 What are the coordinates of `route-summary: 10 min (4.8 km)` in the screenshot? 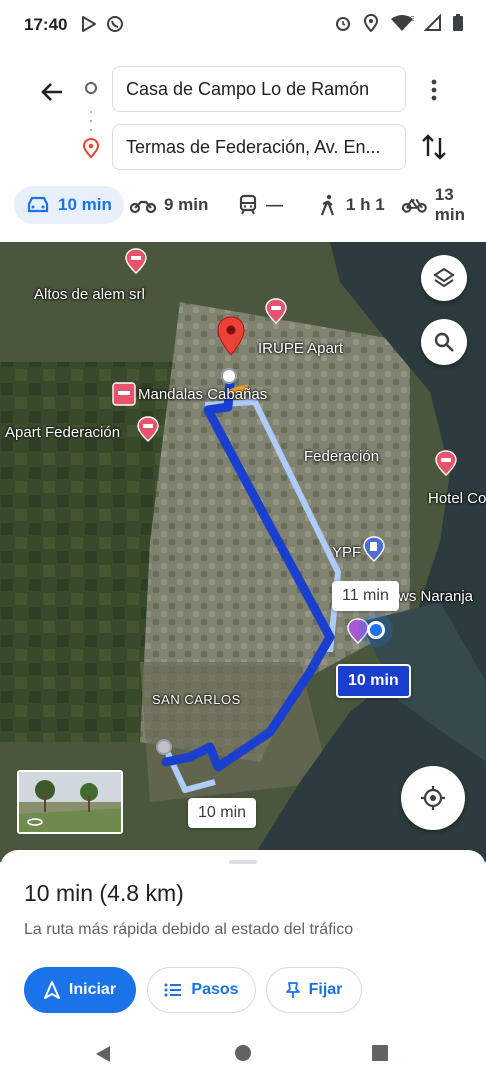 It's located at (104, 893).